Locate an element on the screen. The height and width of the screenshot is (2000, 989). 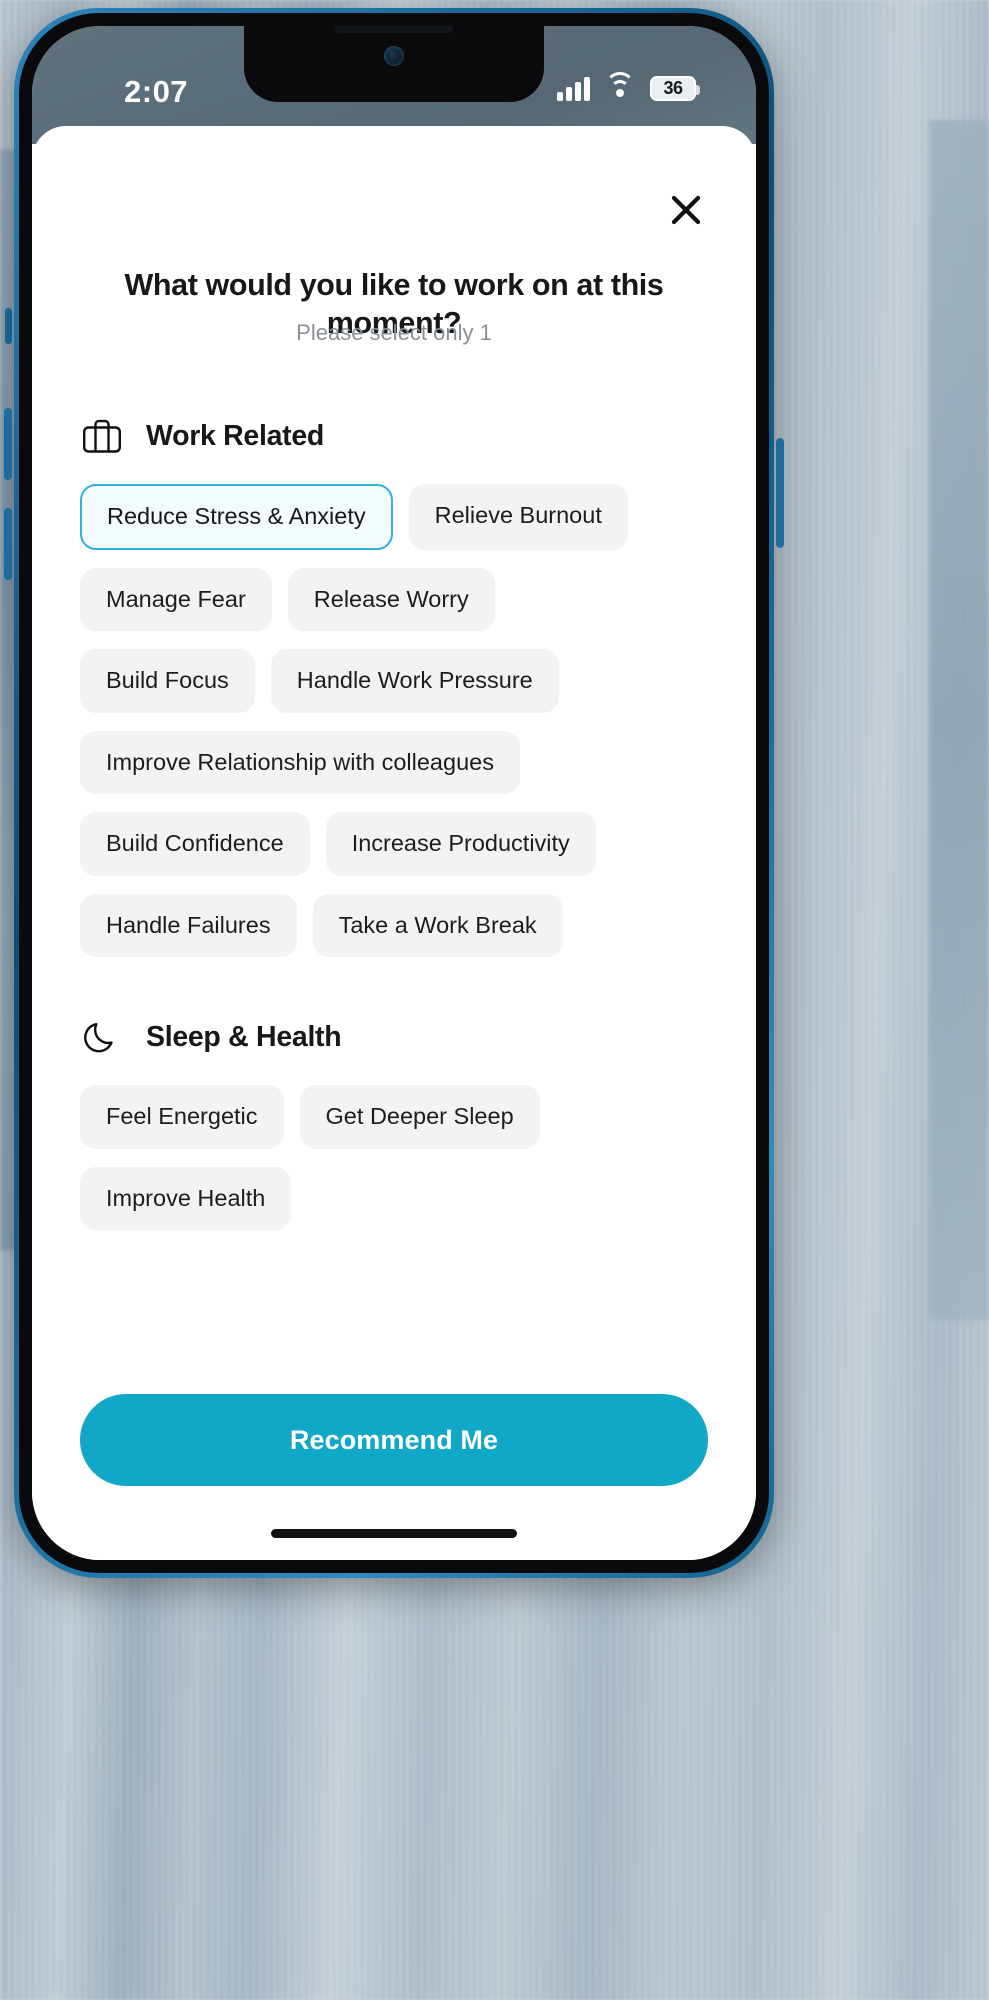
goal-chip: Handle Work Pressure is located at coordinates (414, 681).